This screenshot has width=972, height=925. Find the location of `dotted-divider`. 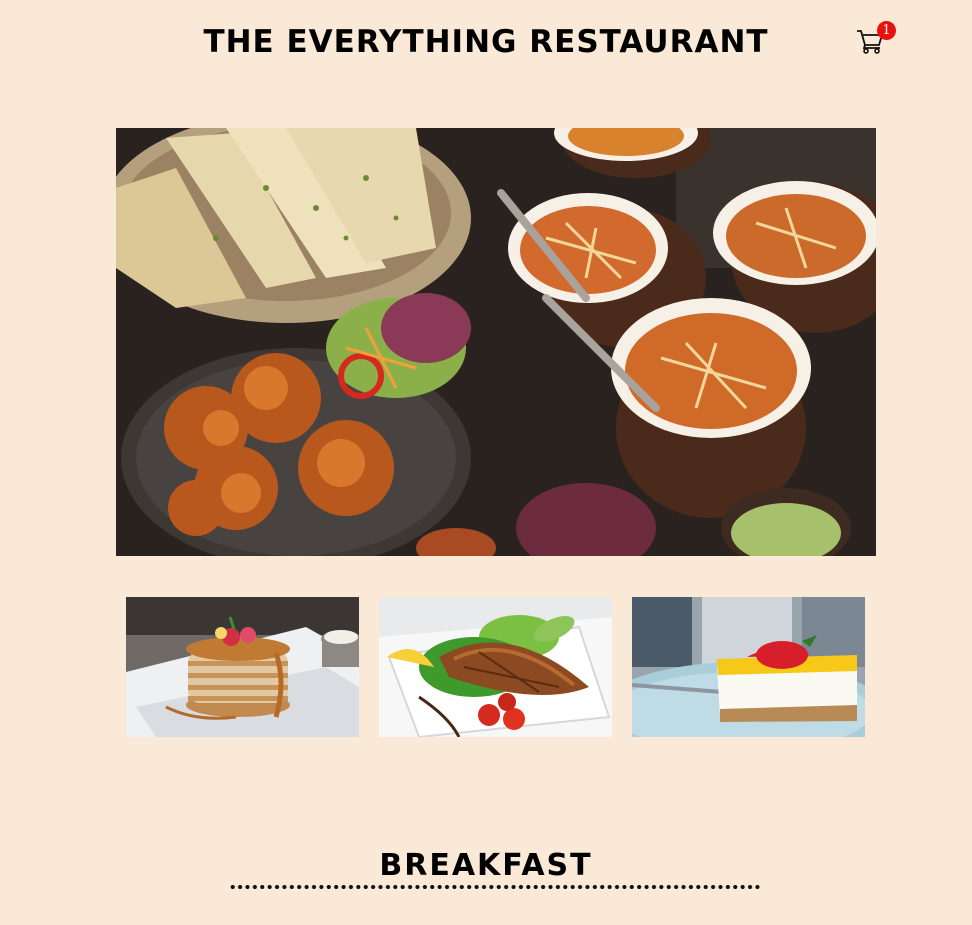

dotted-divider is located at coordinates (495, 887).